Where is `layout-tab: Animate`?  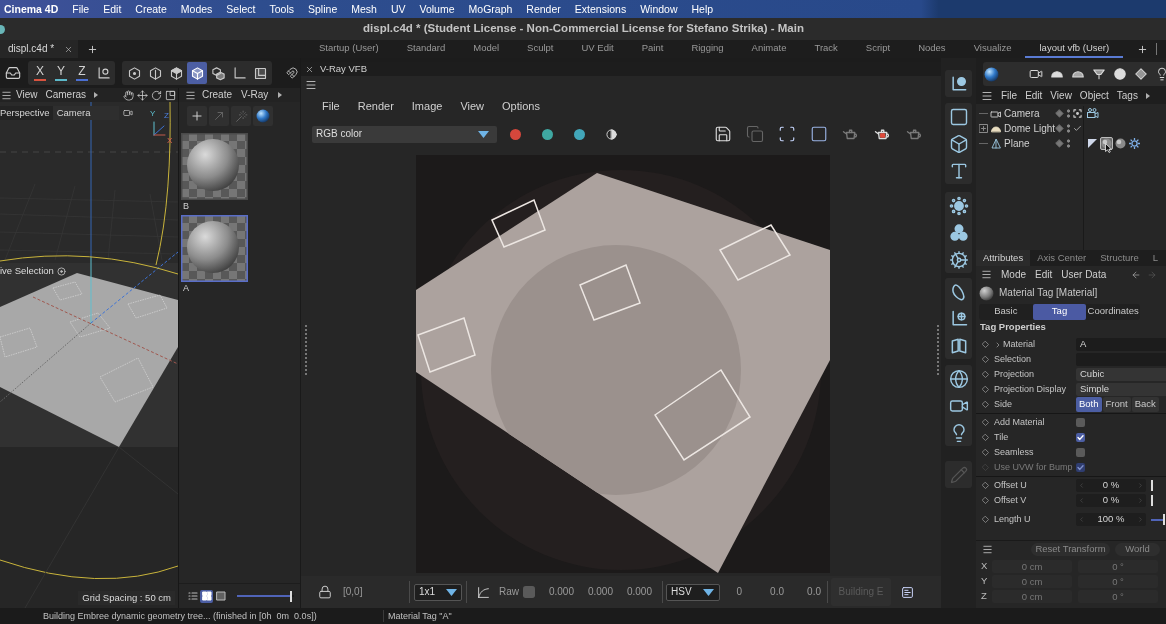 layout-tab: Animate is located at coordinates (769, 49).